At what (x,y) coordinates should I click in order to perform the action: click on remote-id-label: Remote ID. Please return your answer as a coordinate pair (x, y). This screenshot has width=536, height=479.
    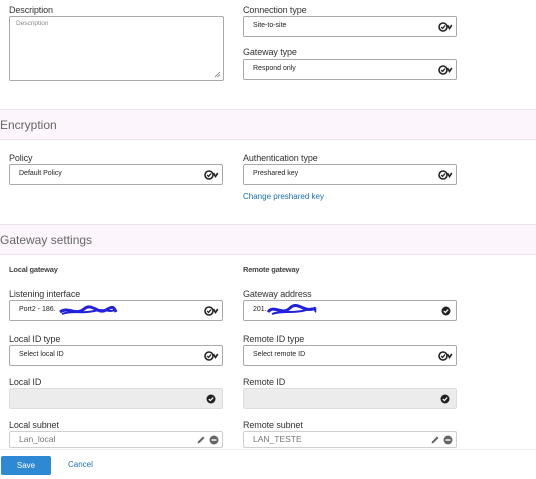
    Looking at the image, I should click on (264, 382).